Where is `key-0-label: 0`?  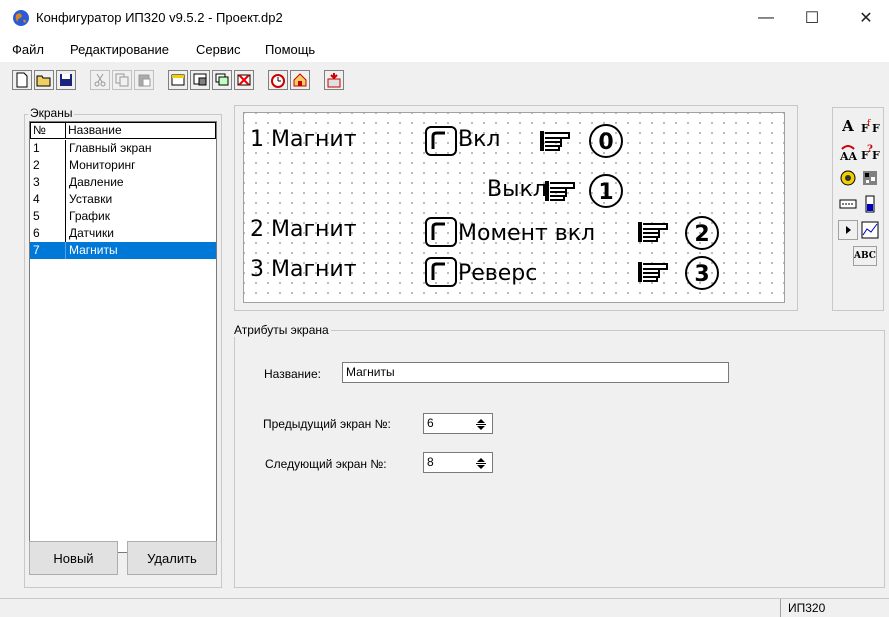
key-0-label: 0 is located at coordinates (605, 142).